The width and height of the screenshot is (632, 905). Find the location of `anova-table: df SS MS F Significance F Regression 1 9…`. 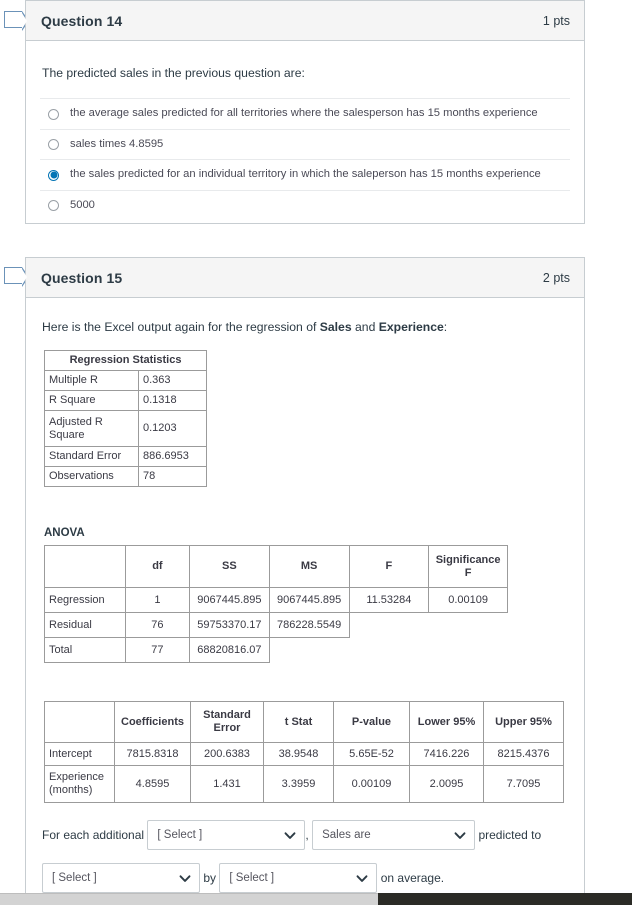

anova-table: df SS MS F Significance F Regression 1 9… is located at coordinates (276, 604).